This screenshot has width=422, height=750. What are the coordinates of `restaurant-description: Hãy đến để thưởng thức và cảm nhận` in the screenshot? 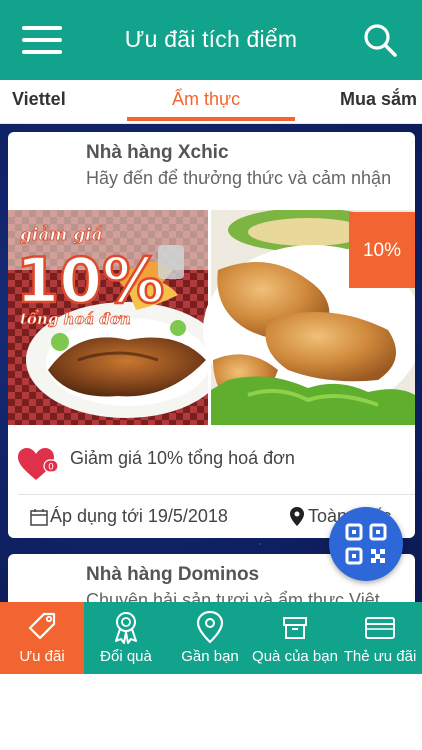 It's located at (239, 178).